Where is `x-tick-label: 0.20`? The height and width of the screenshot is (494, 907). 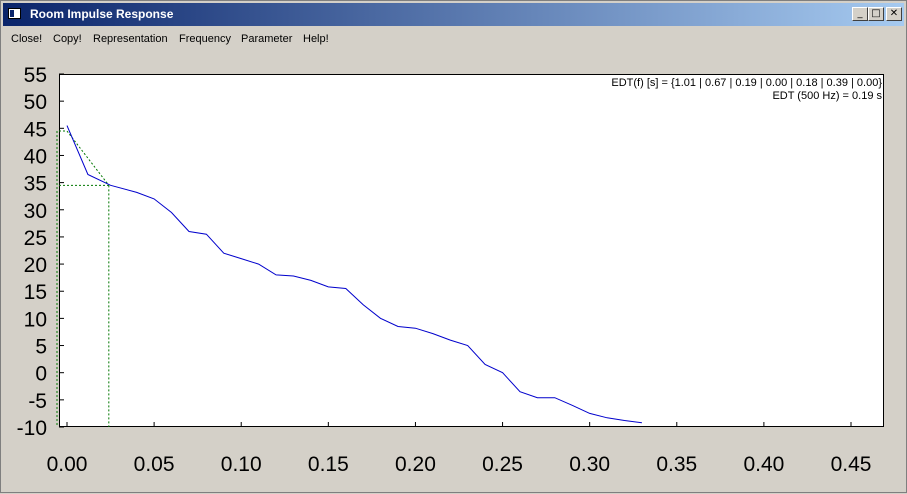
x-tick-label: 0.20 is located at coordinates (415, 464).